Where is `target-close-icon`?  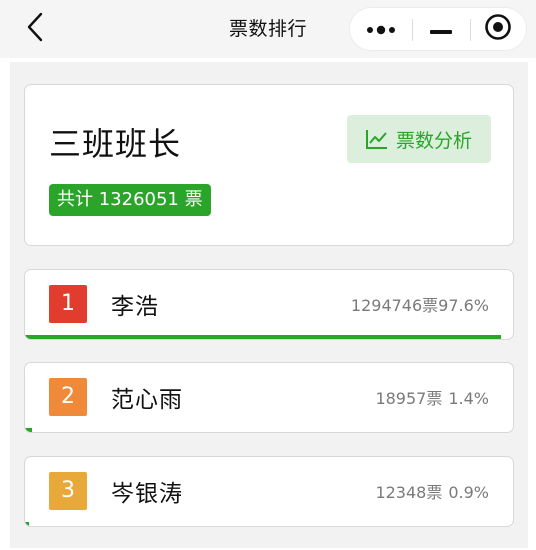
target-close-icon is located at coordinates (498, 29).